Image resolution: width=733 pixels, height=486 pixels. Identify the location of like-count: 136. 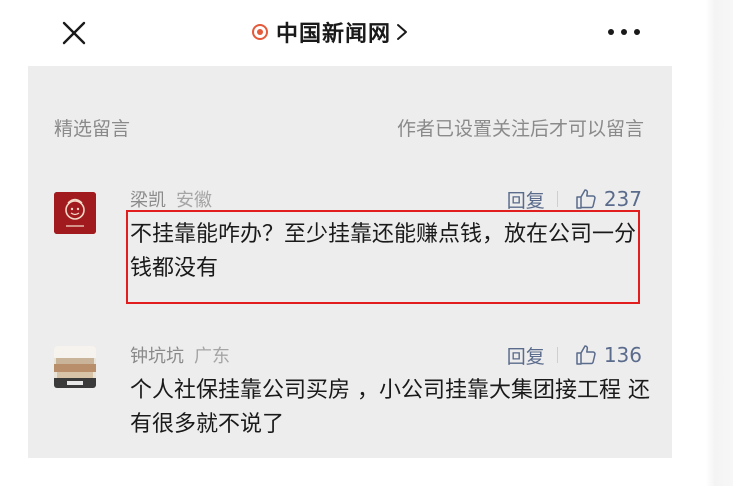
(622, 355).